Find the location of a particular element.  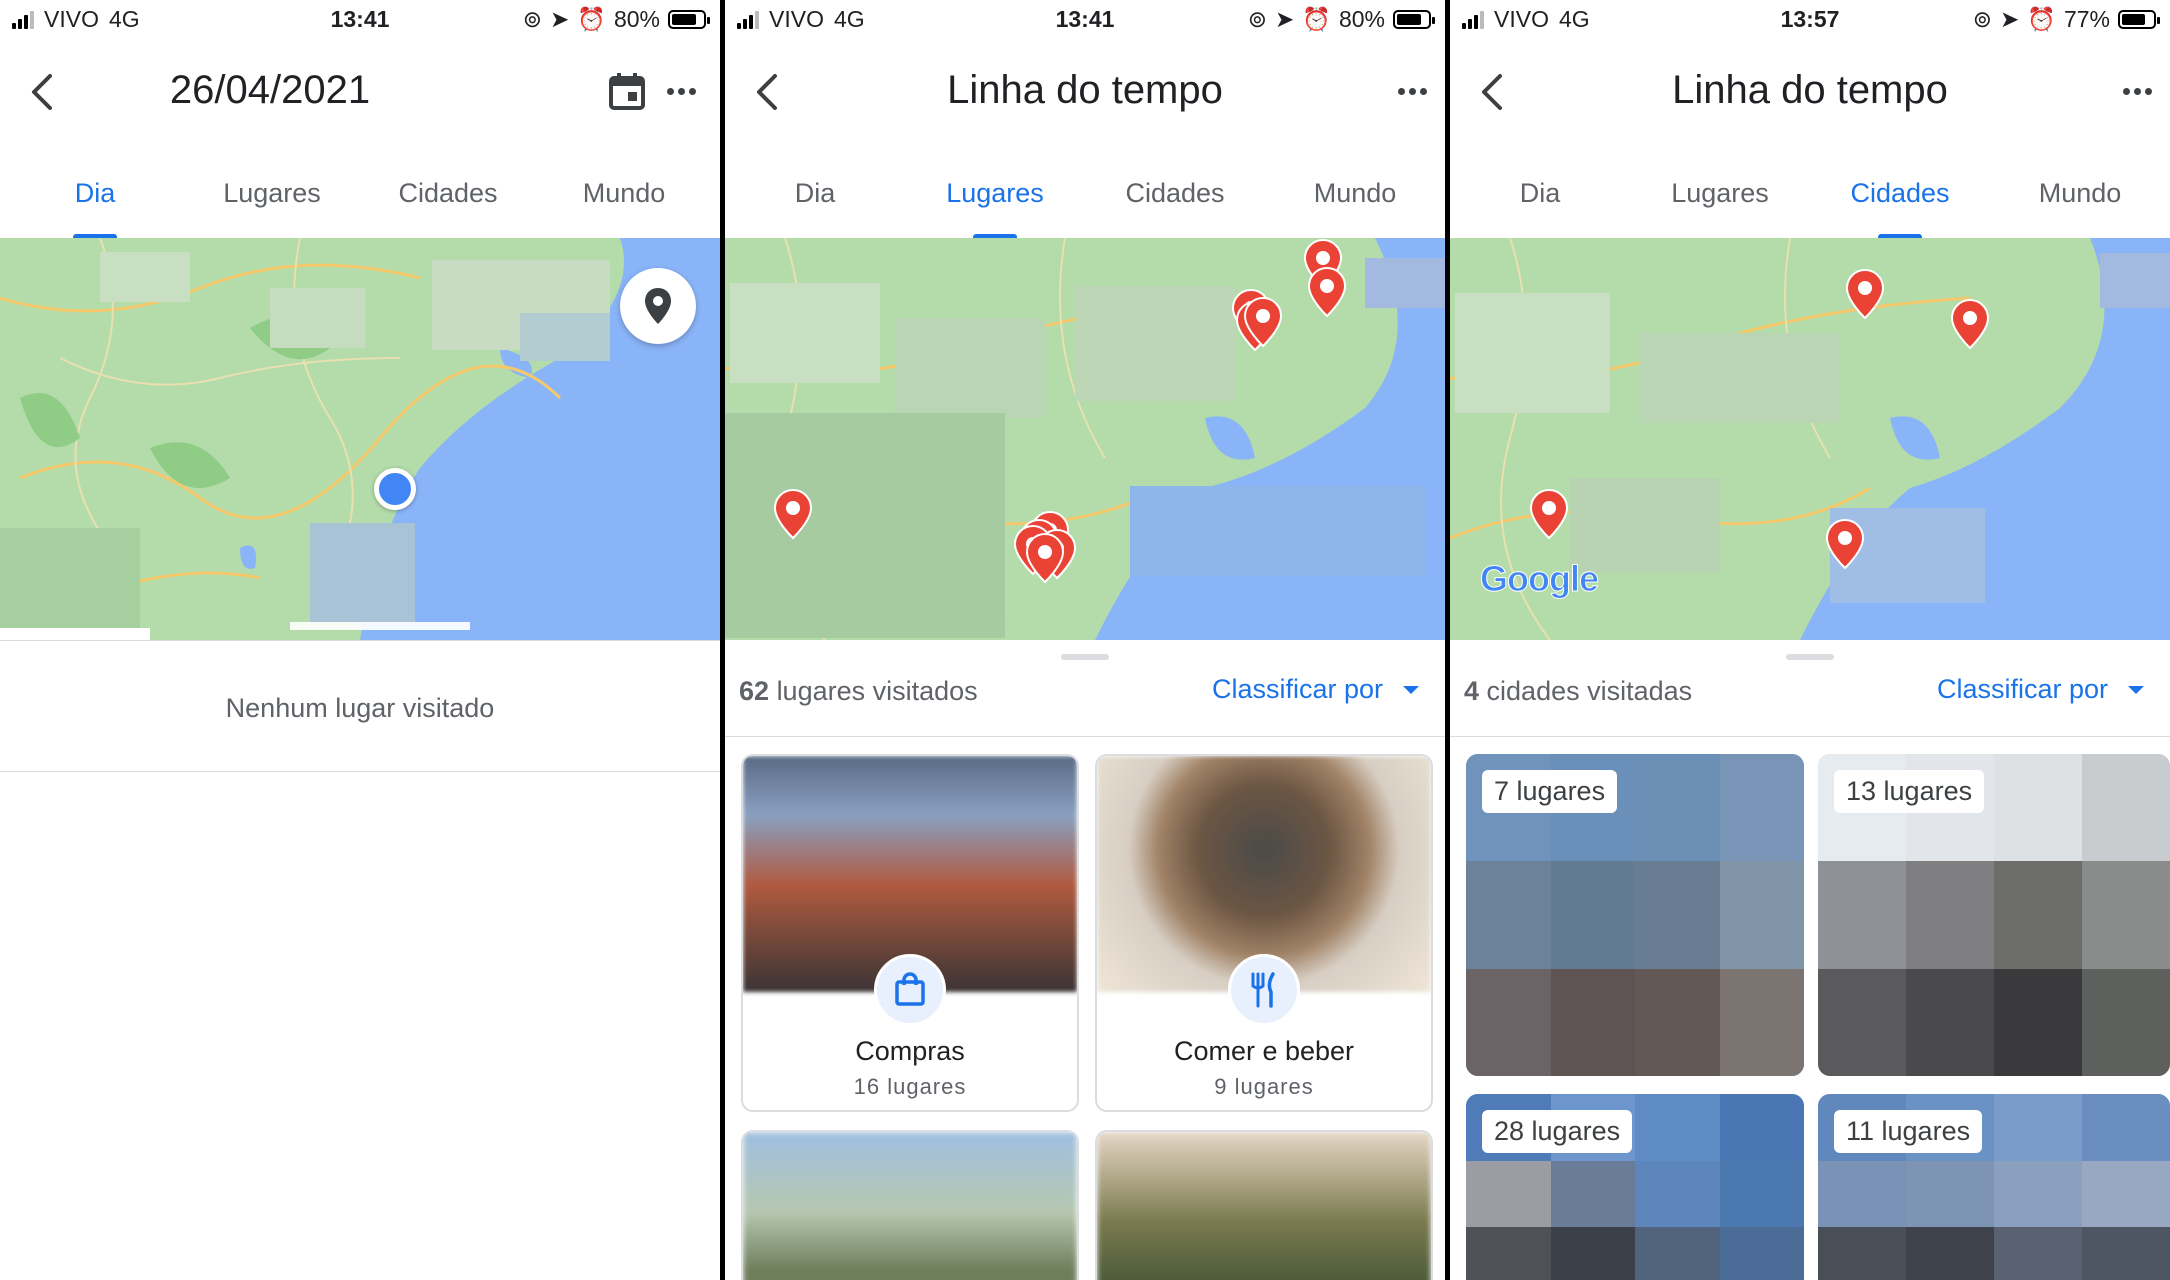

calendar-button is located at coordinates (627, 91).